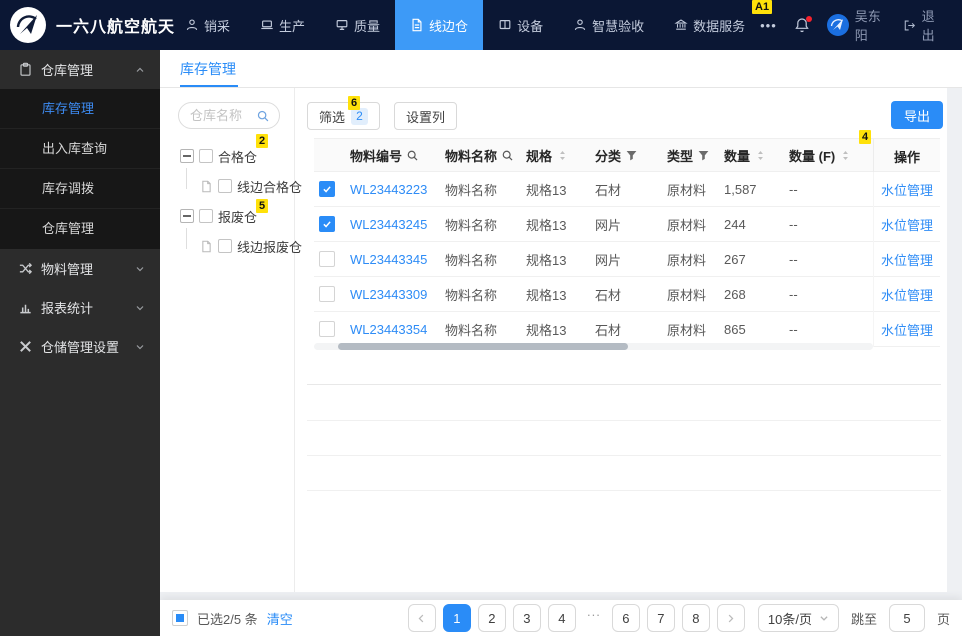 The height and width of the screenshot is (636, 962). Describe the element at coordinates (608, 330) in the screenshot. I see `category-cell: 石材` at that location.